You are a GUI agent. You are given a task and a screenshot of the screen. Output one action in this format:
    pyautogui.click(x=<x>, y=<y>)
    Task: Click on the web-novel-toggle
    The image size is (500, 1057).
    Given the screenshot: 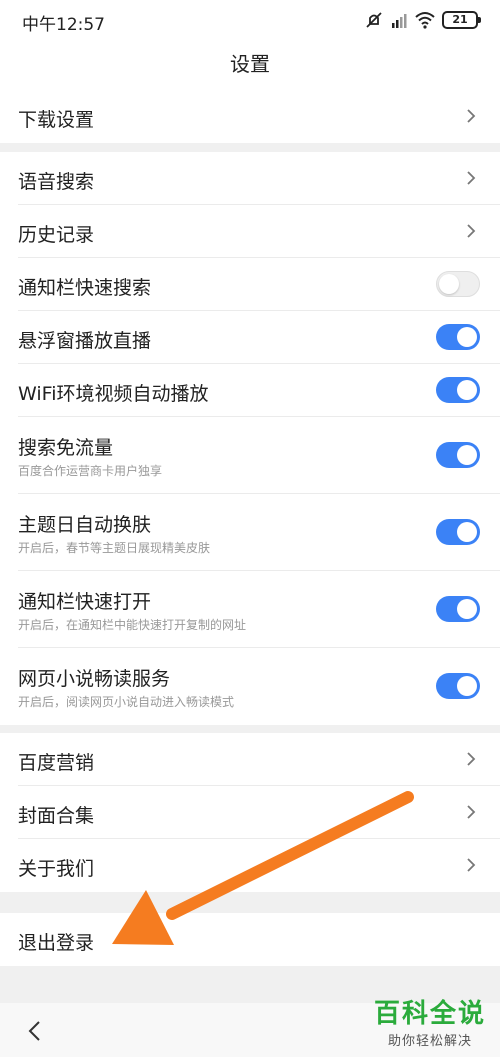 What is the action you would take?
    pyautogui.click(x=458, y=686)
    